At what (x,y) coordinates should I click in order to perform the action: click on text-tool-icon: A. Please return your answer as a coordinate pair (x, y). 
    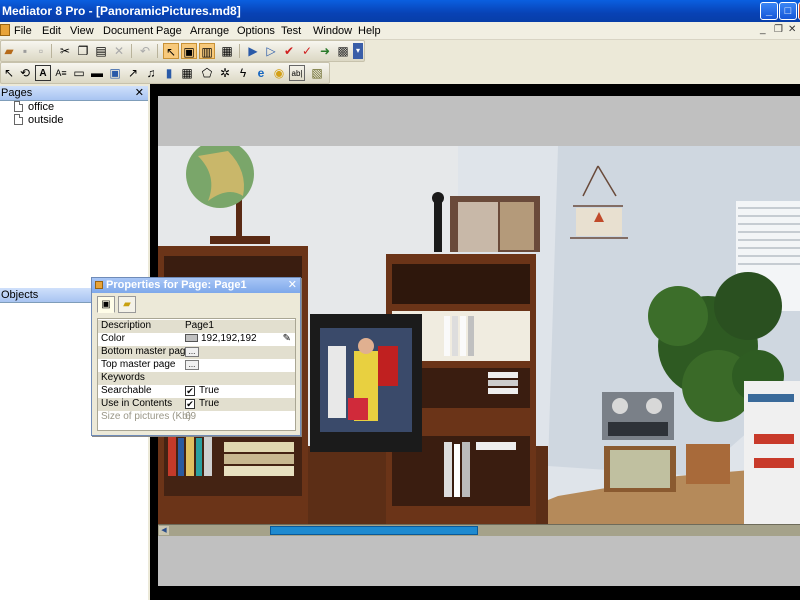
    Looking at the image, I should click on (43, 73).